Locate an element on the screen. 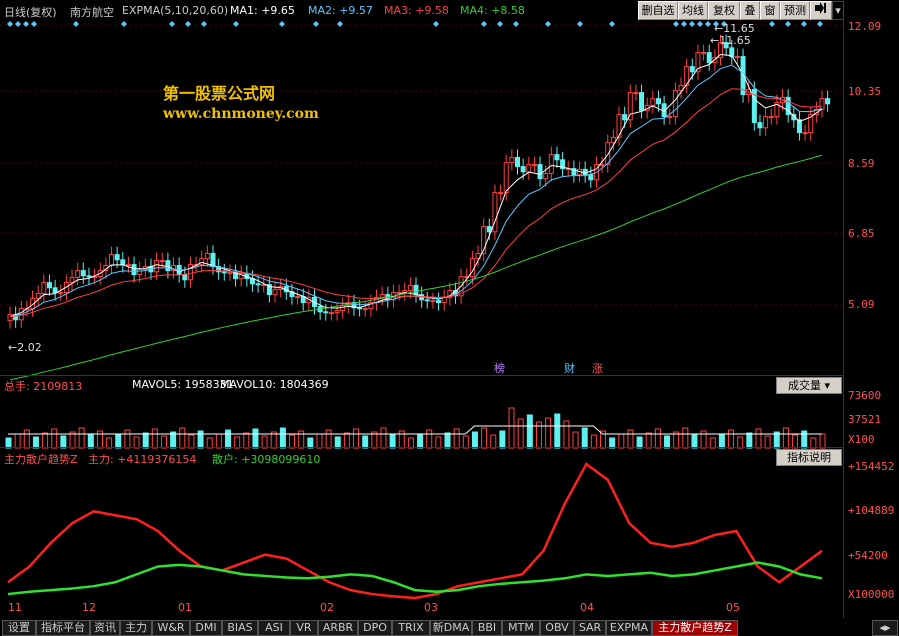  volume-selector: 成交量 ▾ is located at coordinates (809, 385).